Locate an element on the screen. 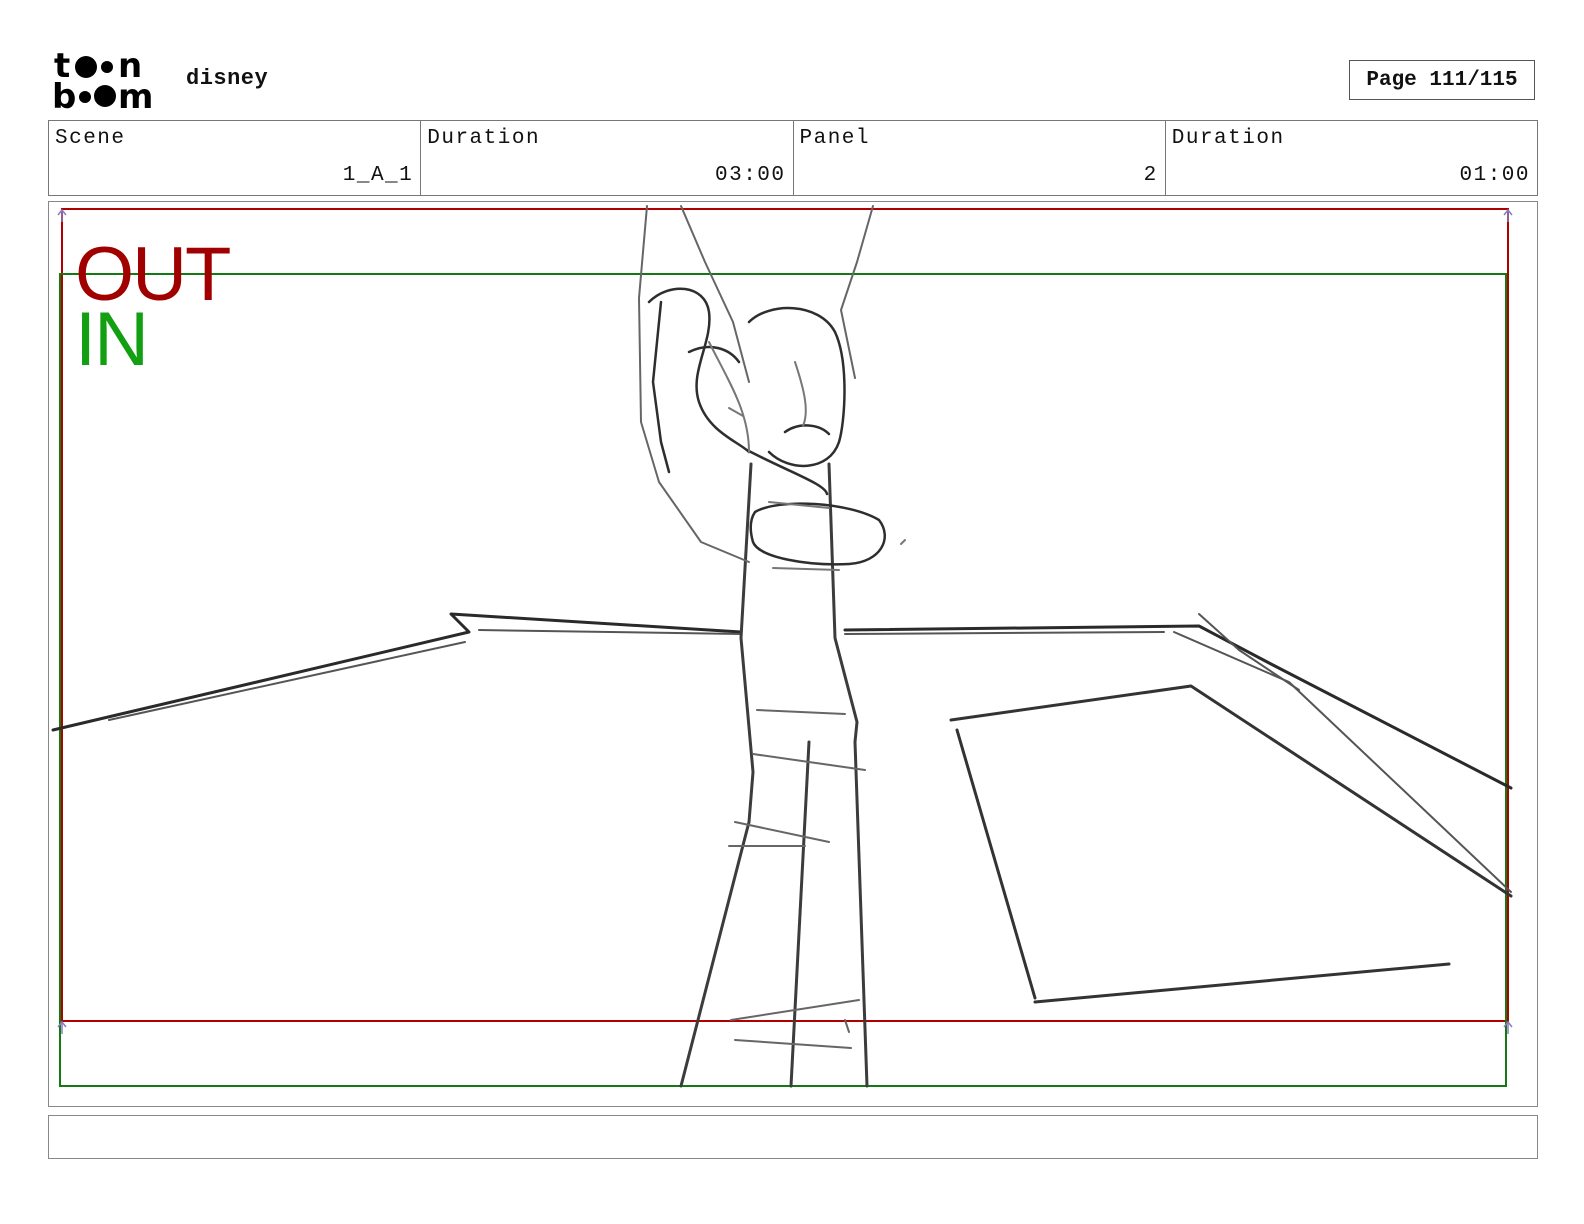 Image resolution: width=1584 pixels, height=1224 pixels. toon-boom-logo: t n b m is located at coordinates (108, 81).